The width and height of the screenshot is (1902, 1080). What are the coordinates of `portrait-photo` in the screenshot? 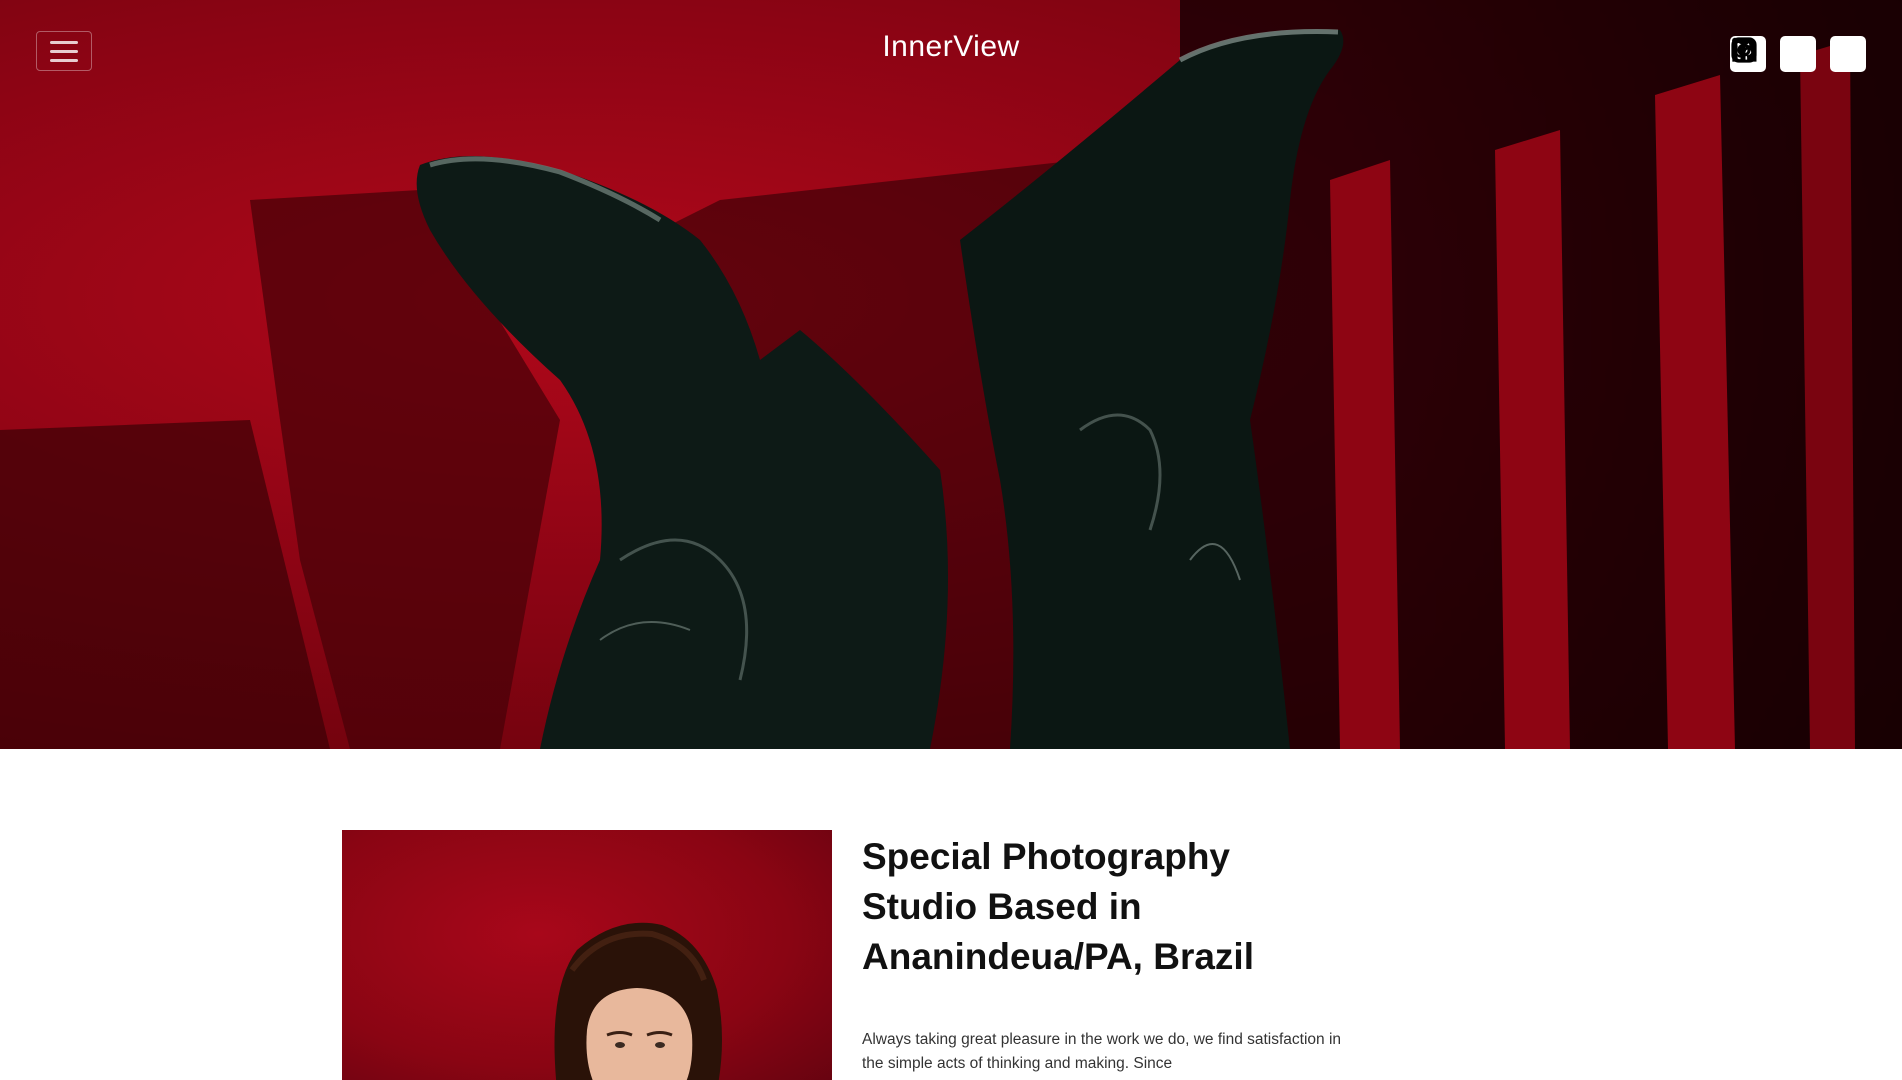 It's located at (587, 955).